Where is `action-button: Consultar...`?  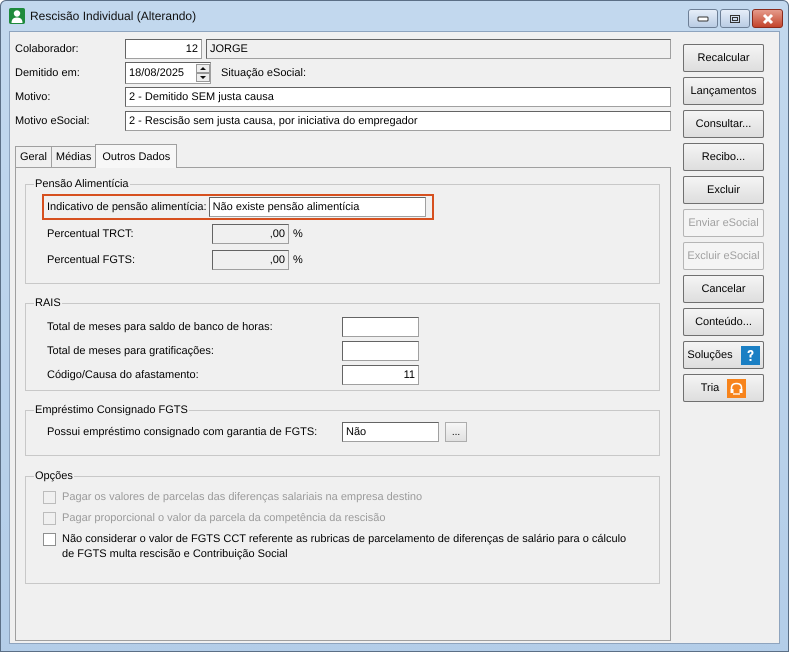 action-button: Consultar... is located at coordinates (723, 124).